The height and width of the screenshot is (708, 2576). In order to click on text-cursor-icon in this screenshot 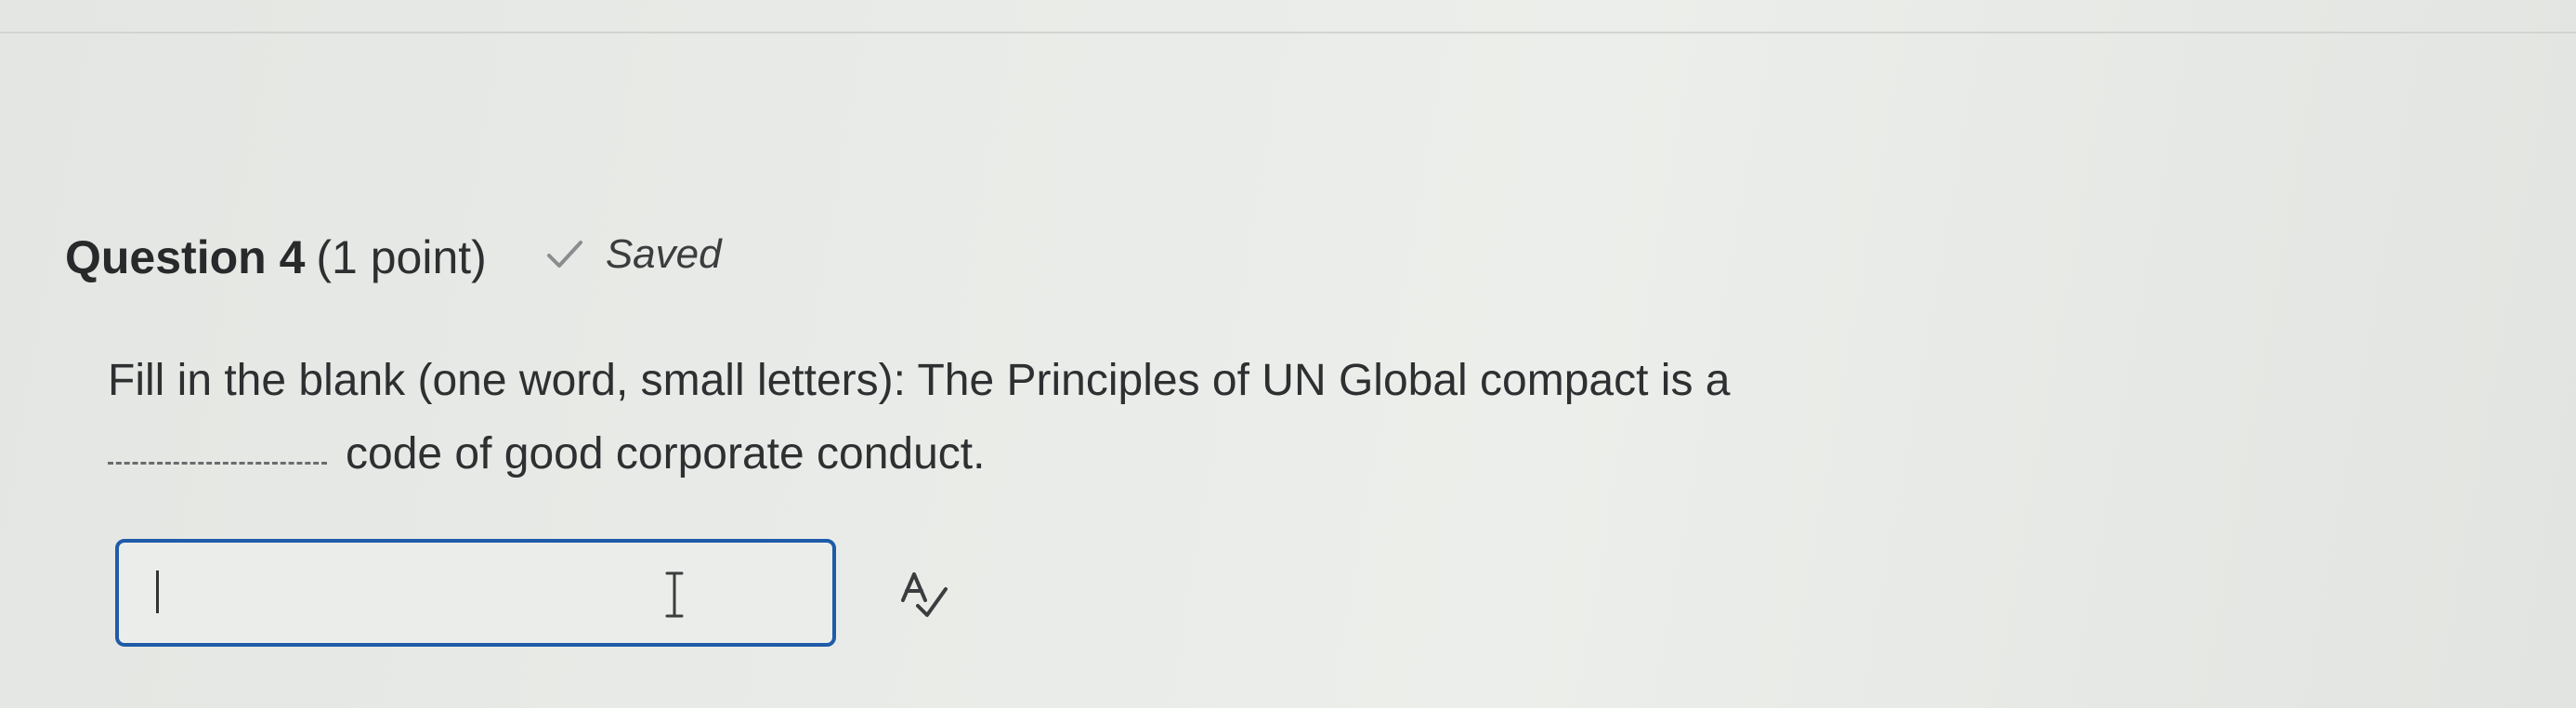, I will do `click(674, 594)`.